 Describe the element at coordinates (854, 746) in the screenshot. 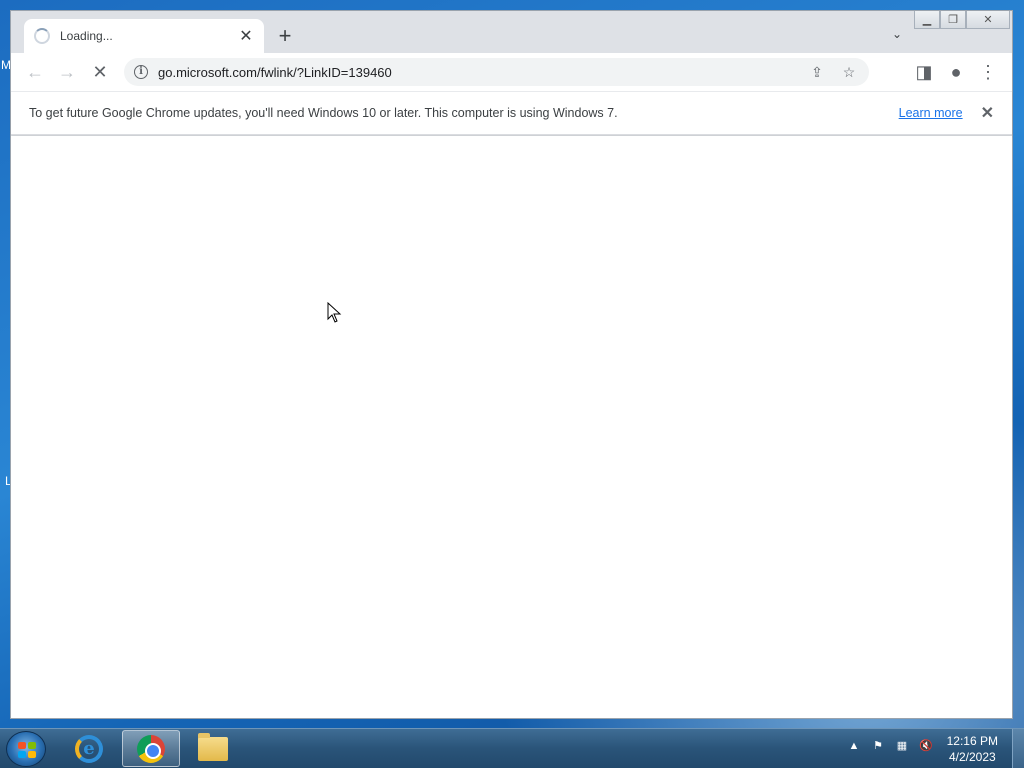

I see `tray-expand-arrow-icon: ▲` at that location.